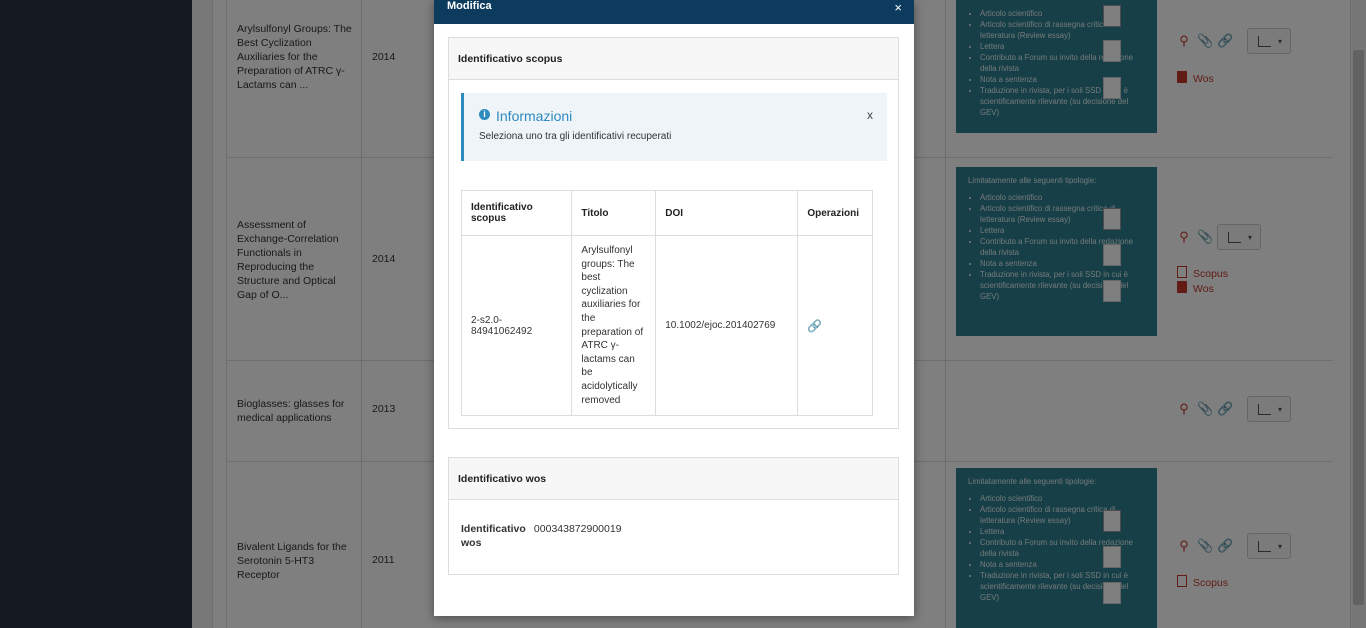 The height and width of the screenshot is (628, 1366). I want to click on info-icon: i, so click(484, 114).